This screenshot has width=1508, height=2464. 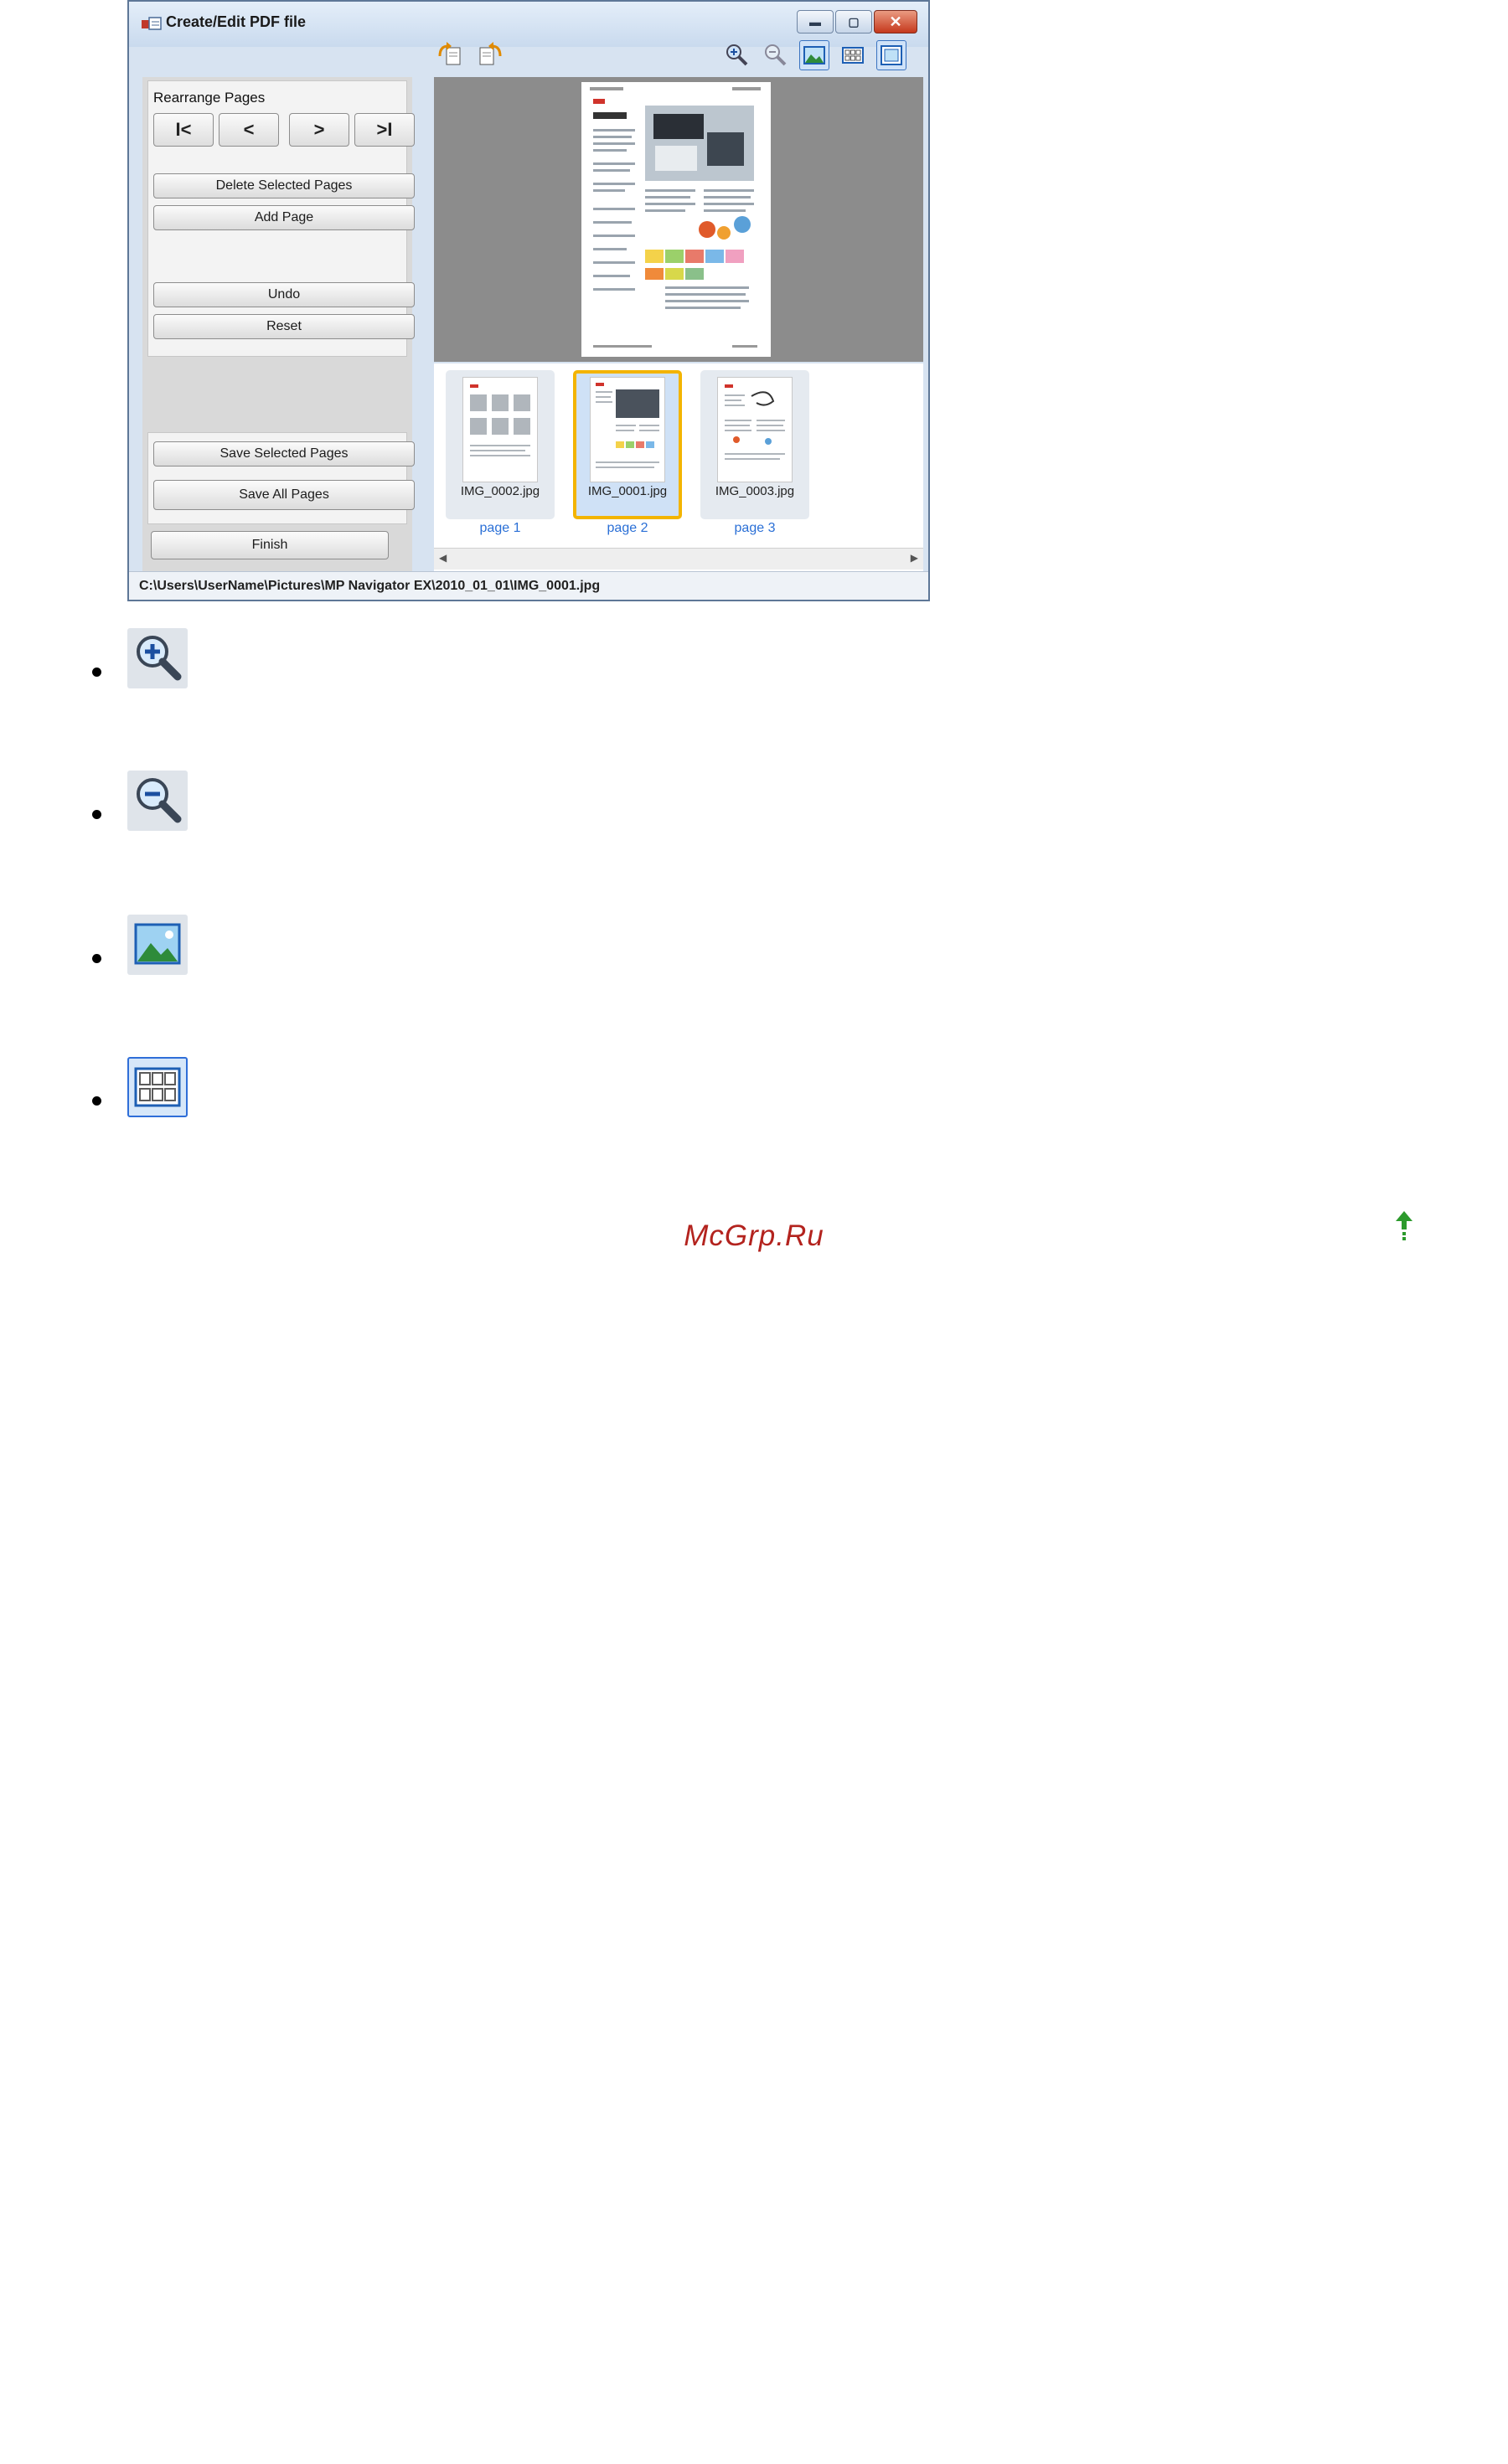 I want to click on maximize-icon: ▢, so click(x=854, y=21).